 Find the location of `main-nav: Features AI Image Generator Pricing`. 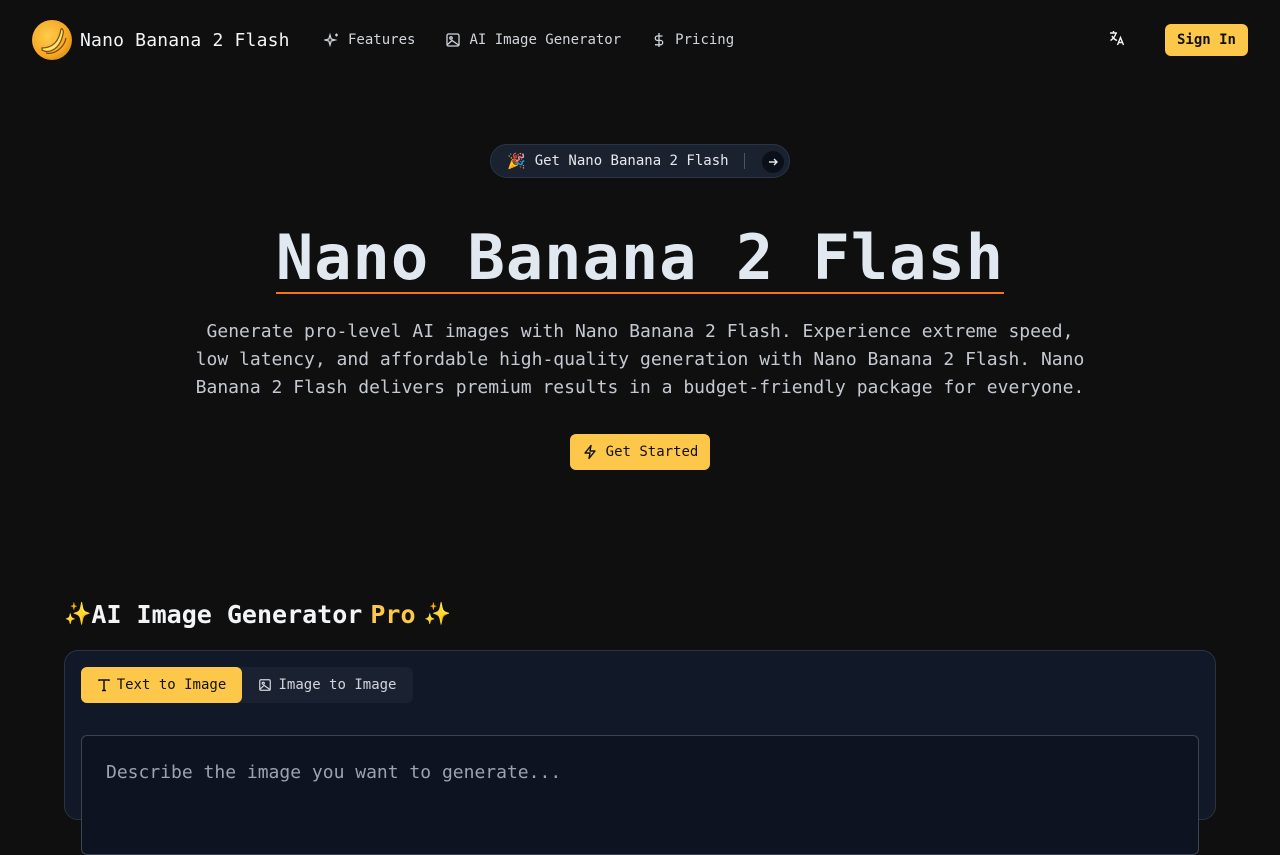

main-nav: Features AI Image Generator Pricing is located at coordinates (544, 40).